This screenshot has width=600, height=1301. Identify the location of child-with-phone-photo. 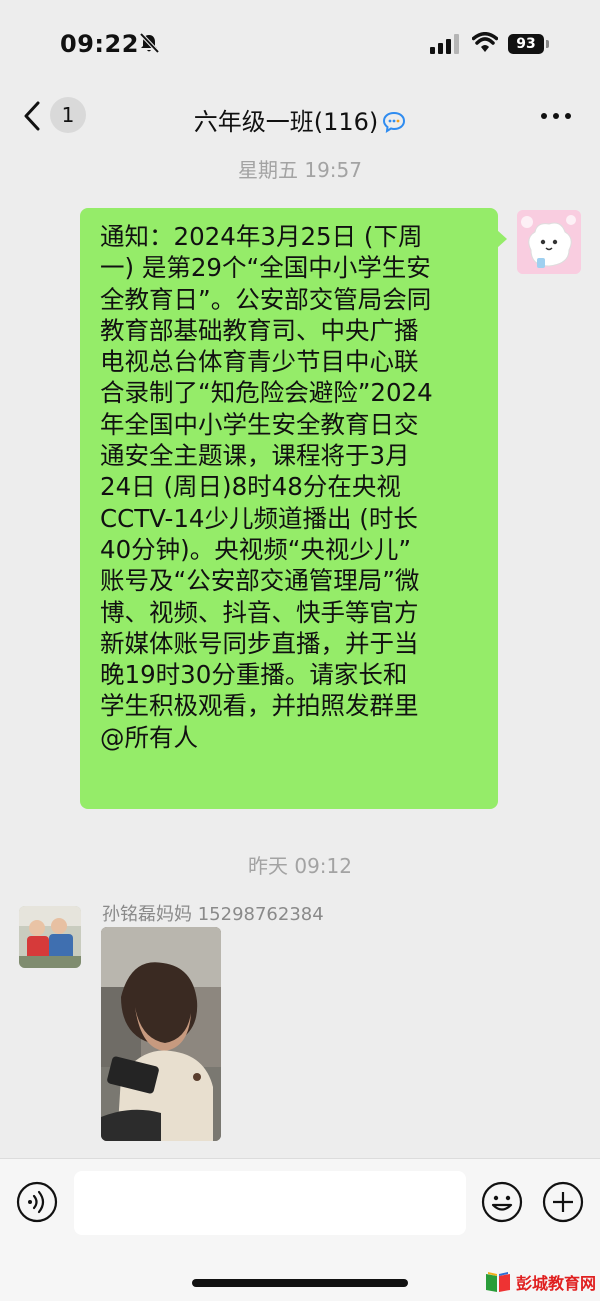
(161, 1034).